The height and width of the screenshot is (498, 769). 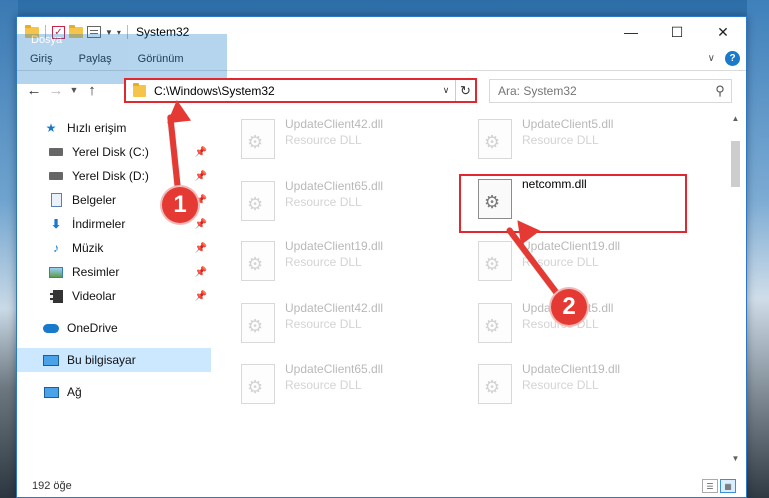 I want to click on sidebar-item-pictures: Resimler 📌, so click(x=114, y=272).